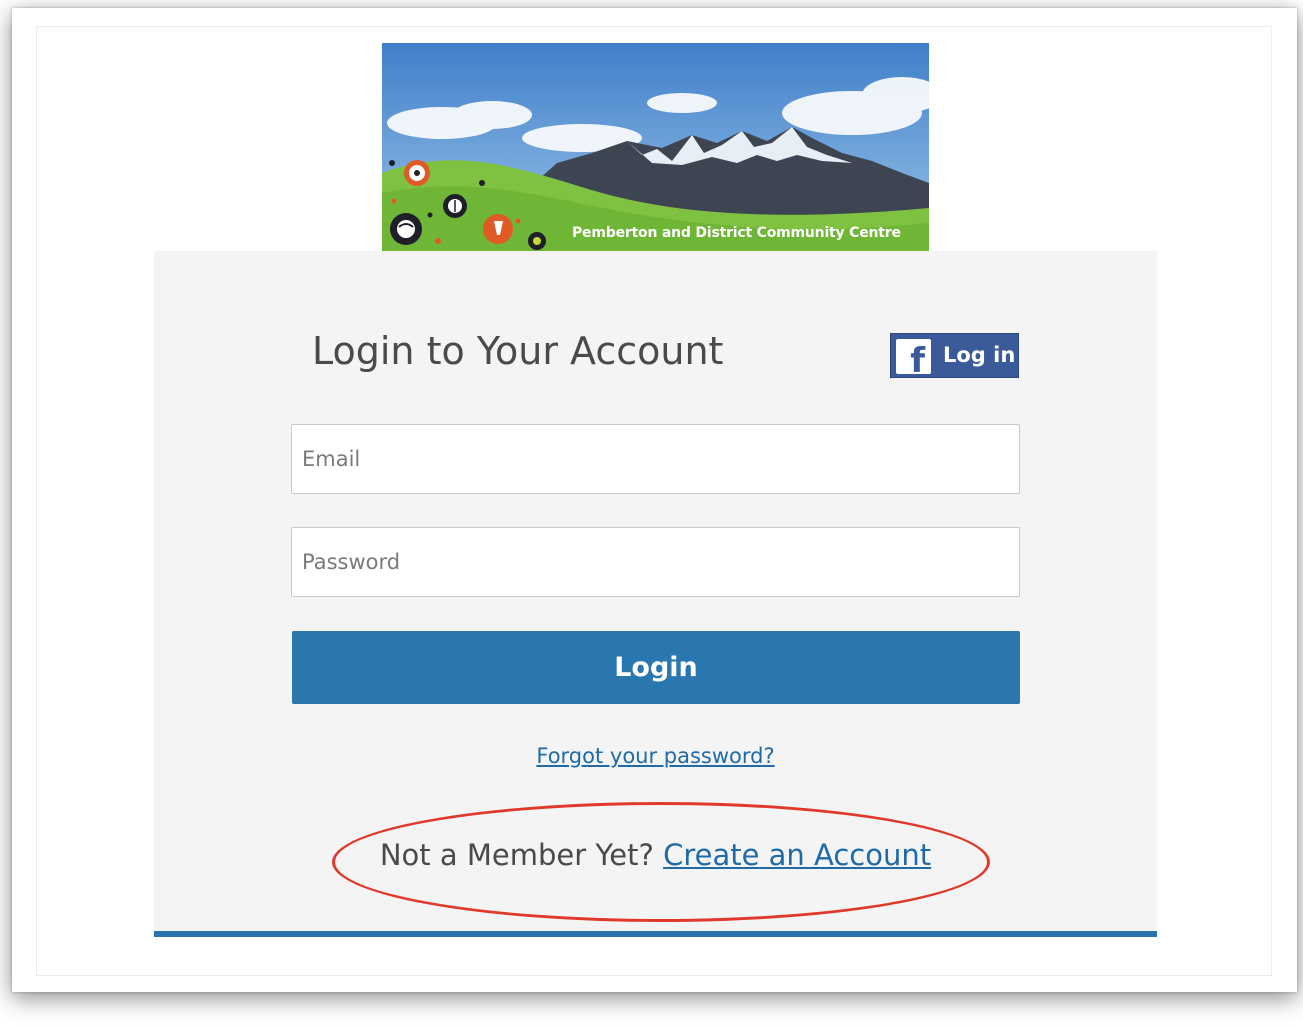 This screenshot has width=1303, height=1028. What do you see at coordinates (406, 229) in the screenshot?
I see `volleyball-icon` at bounding box center [406, 229].